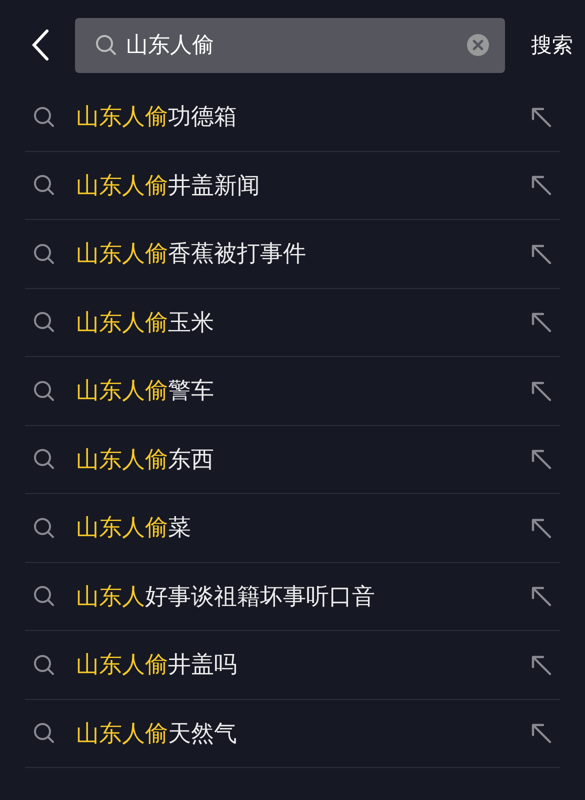 The width and height of the screenshot is (585, 800). I want to click on suggestion-text: 山东人偷东西, so click(145, 460).